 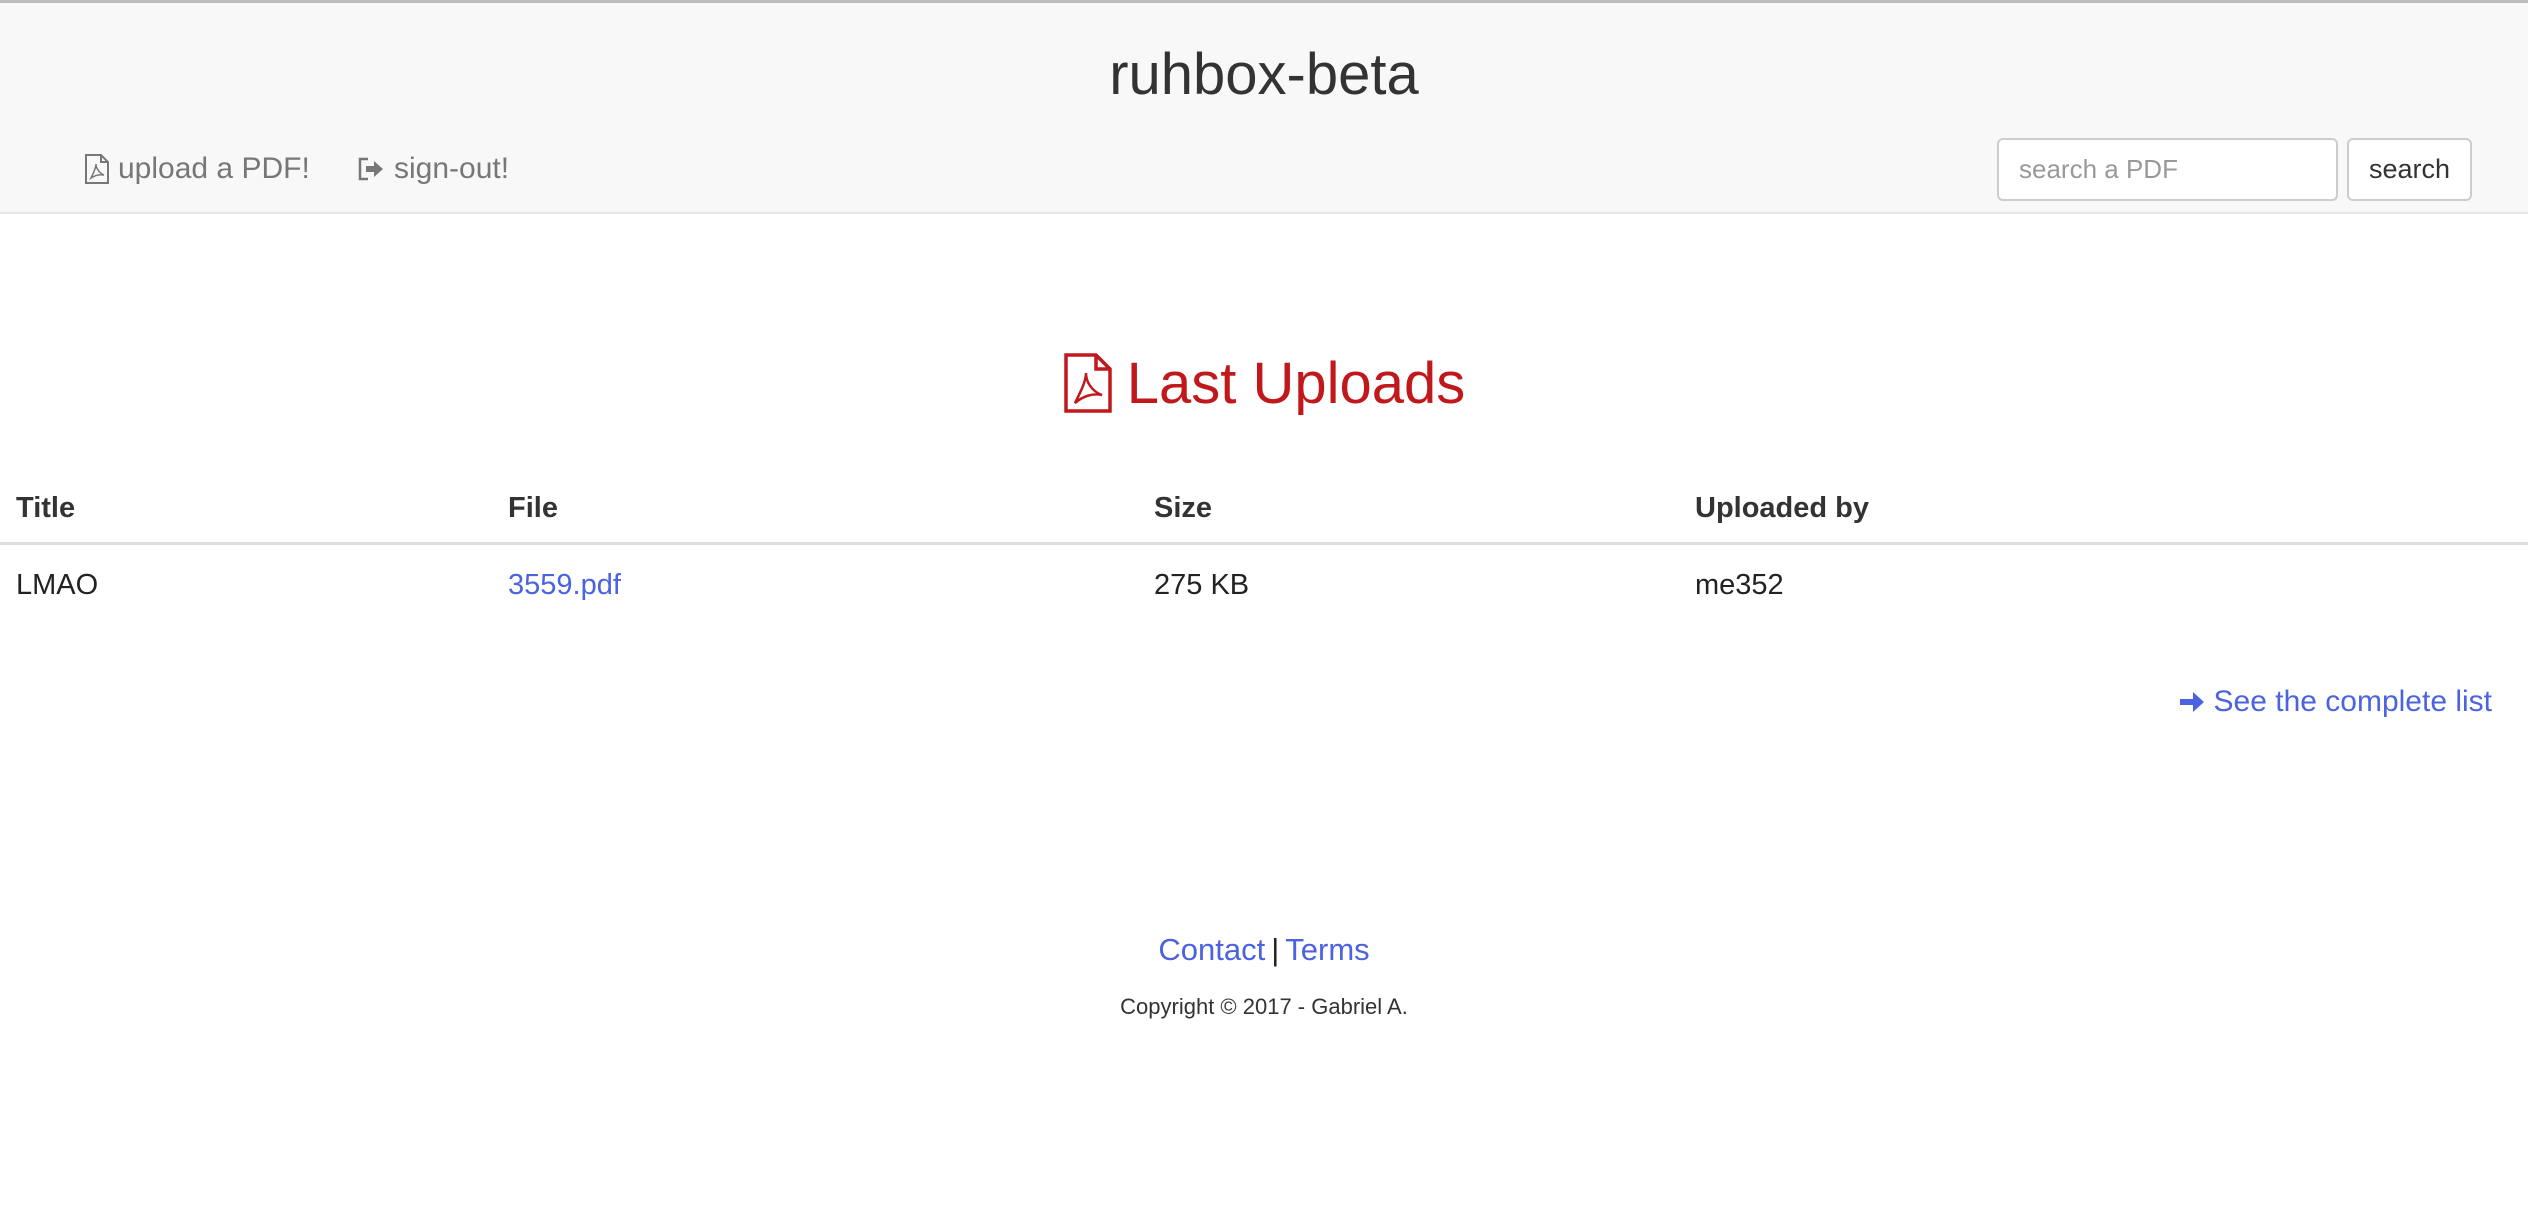 I want to click on sign-out-icon, so click(x=370, y=169).